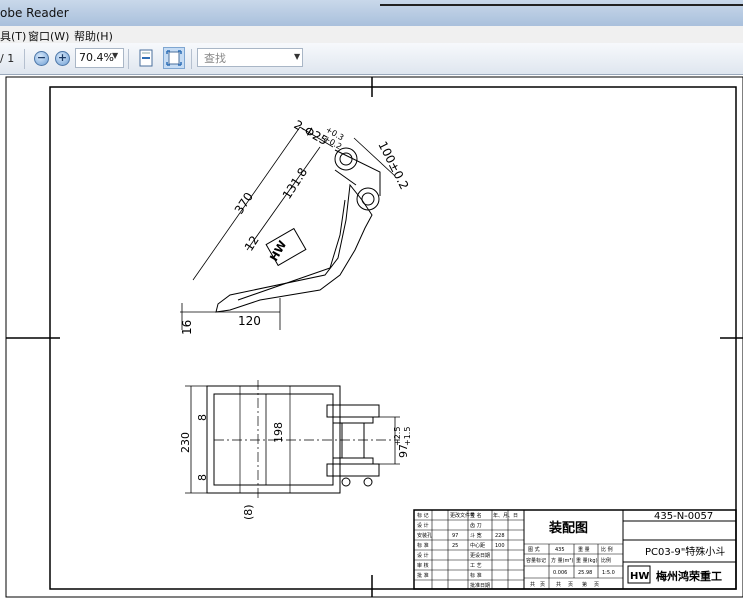  What do you see at coordinates (500, 536) in the screenshot?
I see `tb-cell: 228` at bounding box center [500, 536].